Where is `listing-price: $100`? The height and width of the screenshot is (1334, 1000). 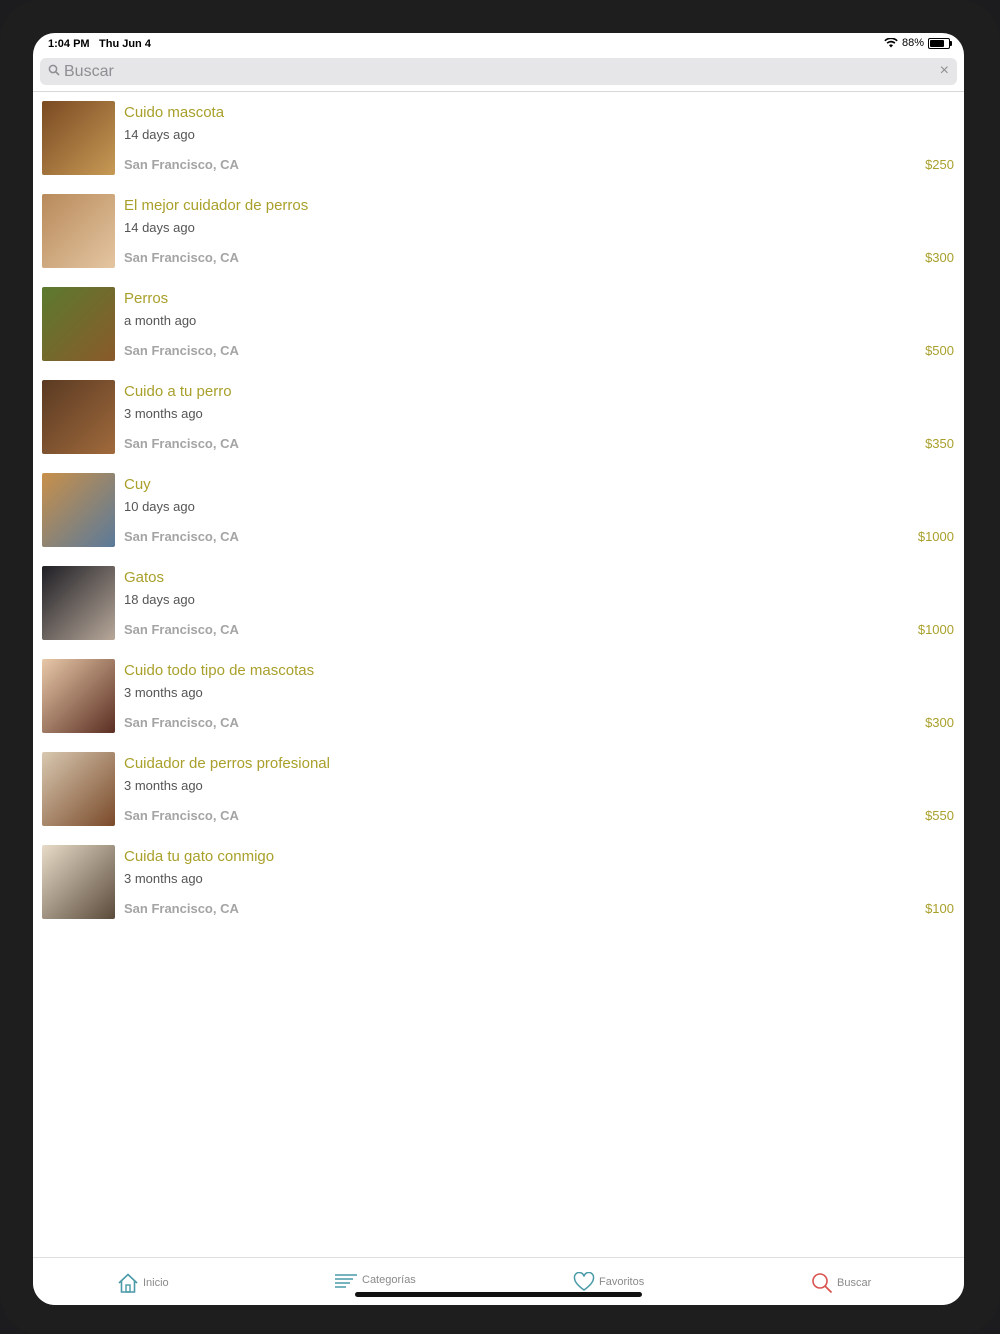 listing-price: $100 is located at coordinates (939, 908).